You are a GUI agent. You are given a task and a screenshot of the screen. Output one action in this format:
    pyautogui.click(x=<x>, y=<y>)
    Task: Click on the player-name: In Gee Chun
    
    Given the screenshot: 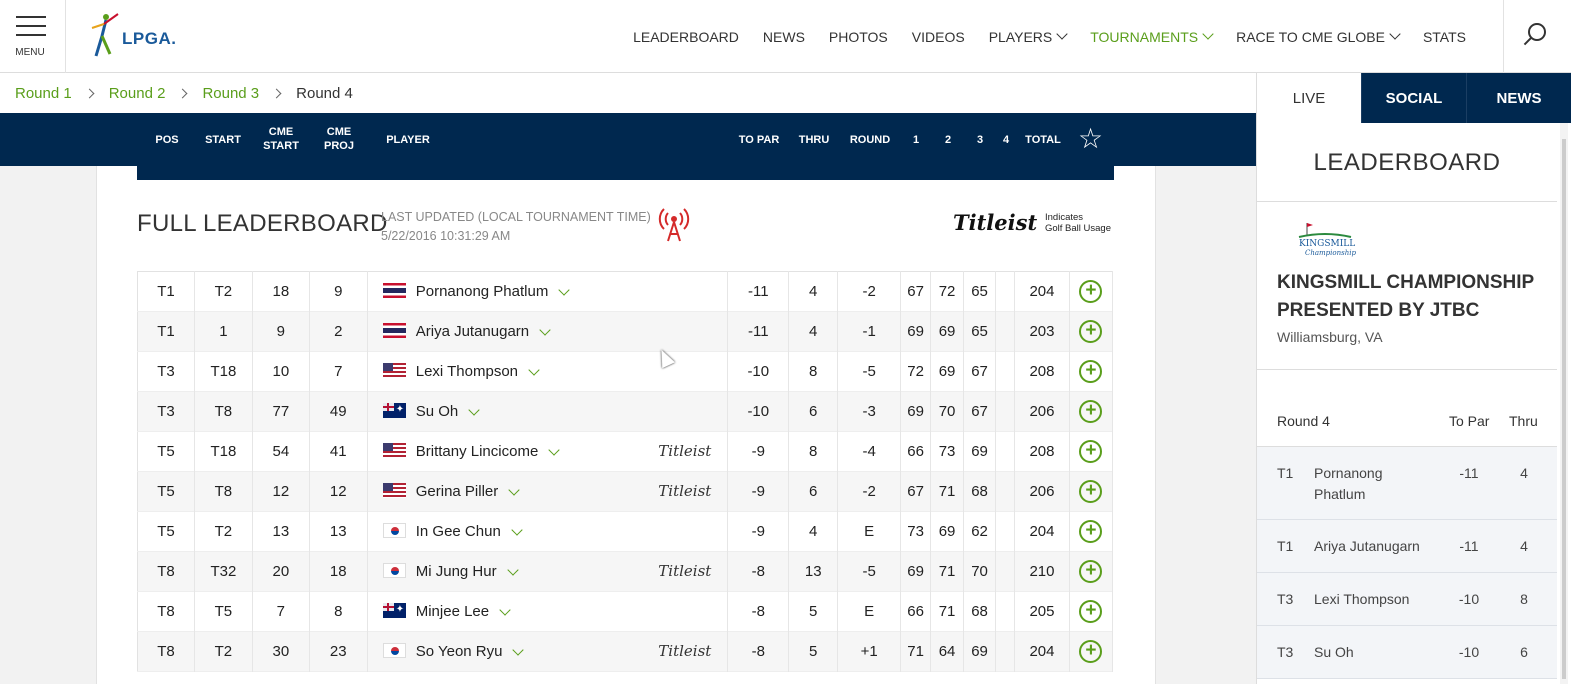 What is the action you would take?
    pyautogui.click(x=458, y=531)
    